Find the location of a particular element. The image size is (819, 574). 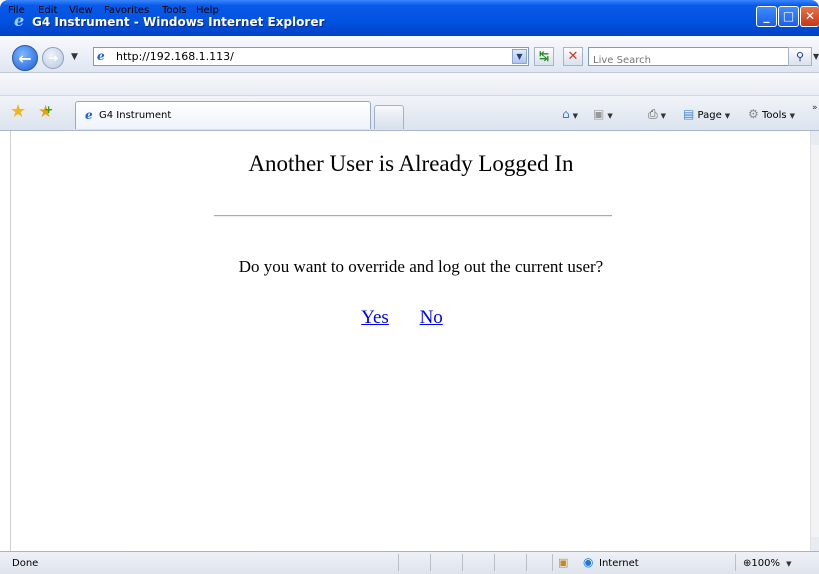

recent-pages-dropdown: ▼ is located at coordinates (74, 57).